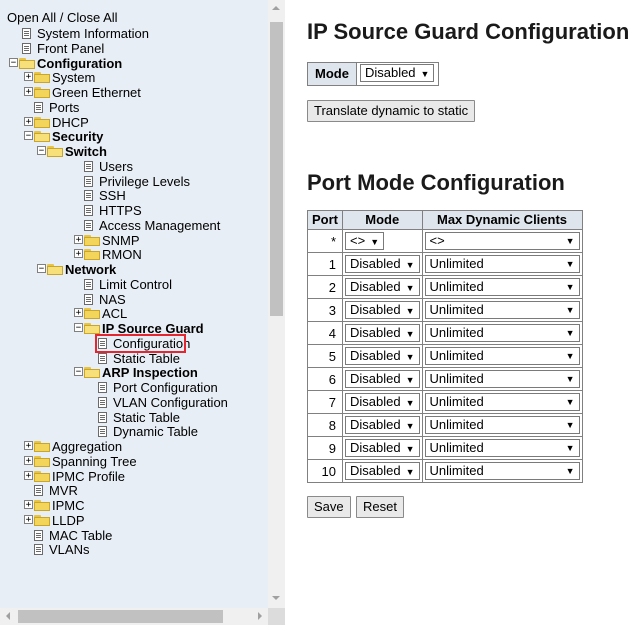  I want to click on nav-item-ipmc: + IPMC, so click(54, 505).